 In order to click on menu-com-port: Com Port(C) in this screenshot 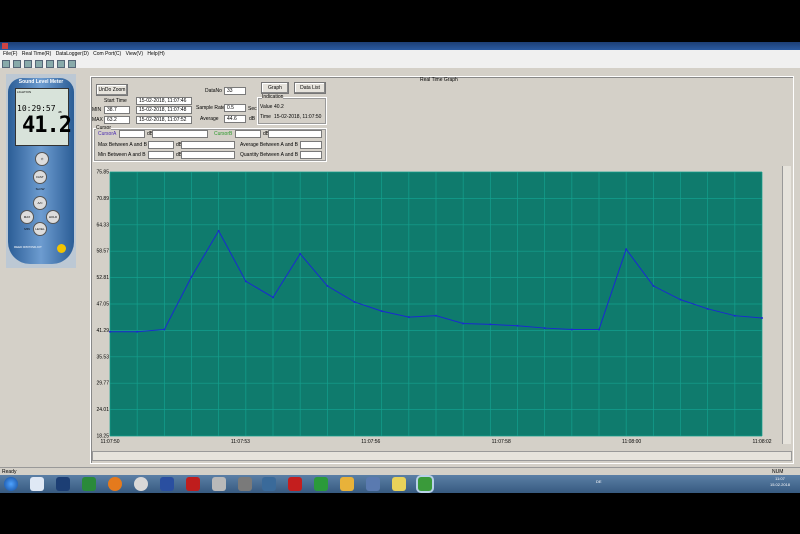, I will do `click(107, 54)`.